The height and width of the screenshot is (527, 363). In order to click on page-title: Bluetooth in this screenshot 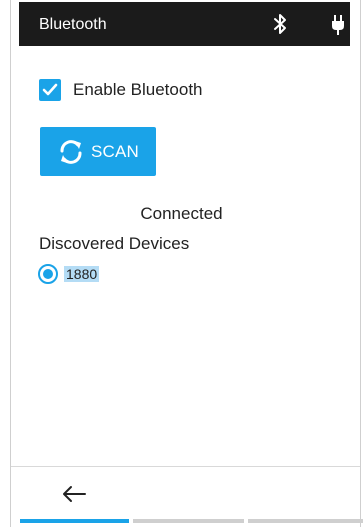, I will do `click(73, 24)`.